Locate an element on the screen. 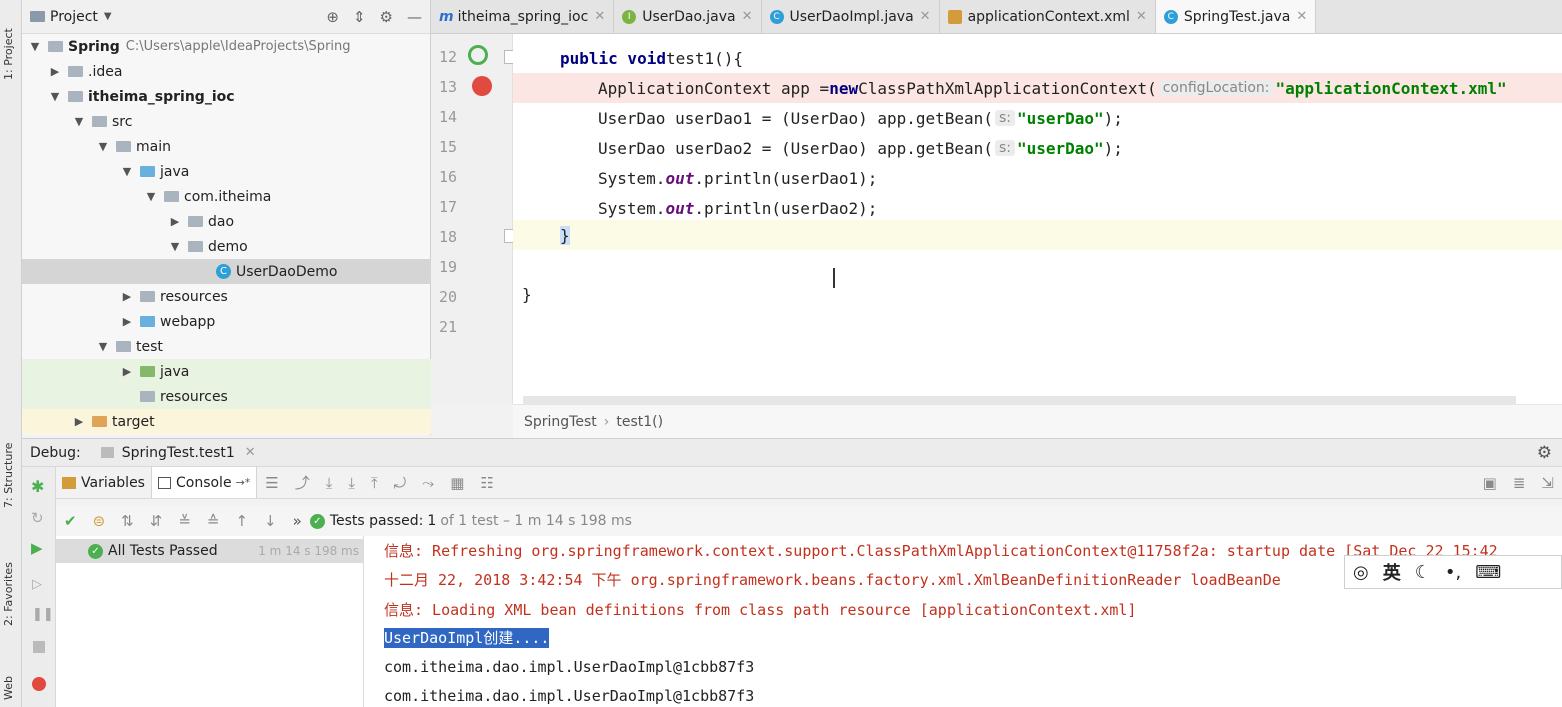 This screenshot has height=707, width=1562. debug-session-tab: SpringTest.test1 ✕ is located at coordinates (178, 453).